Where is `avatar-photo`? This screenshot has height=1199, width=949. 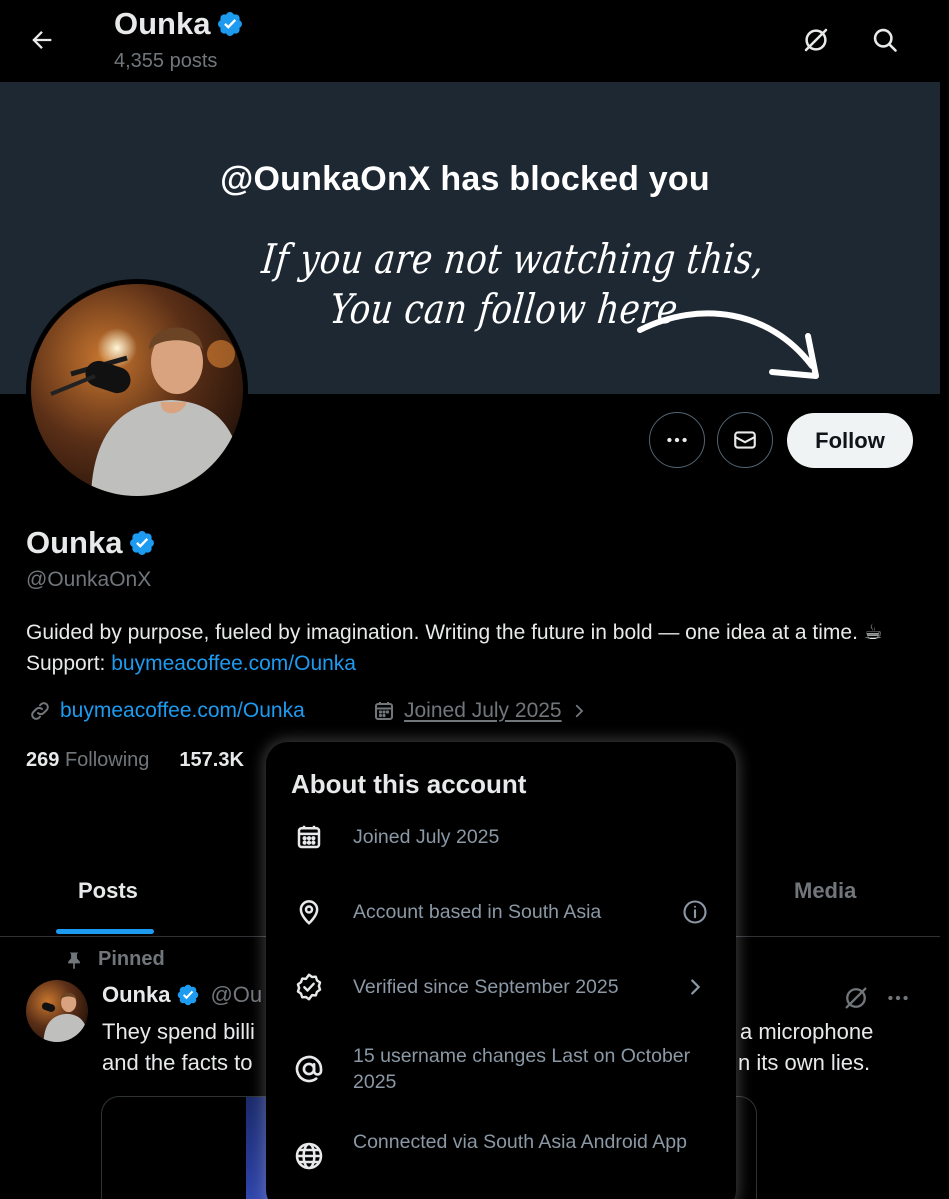
avatar-photo is located at coordinates (137, 390).